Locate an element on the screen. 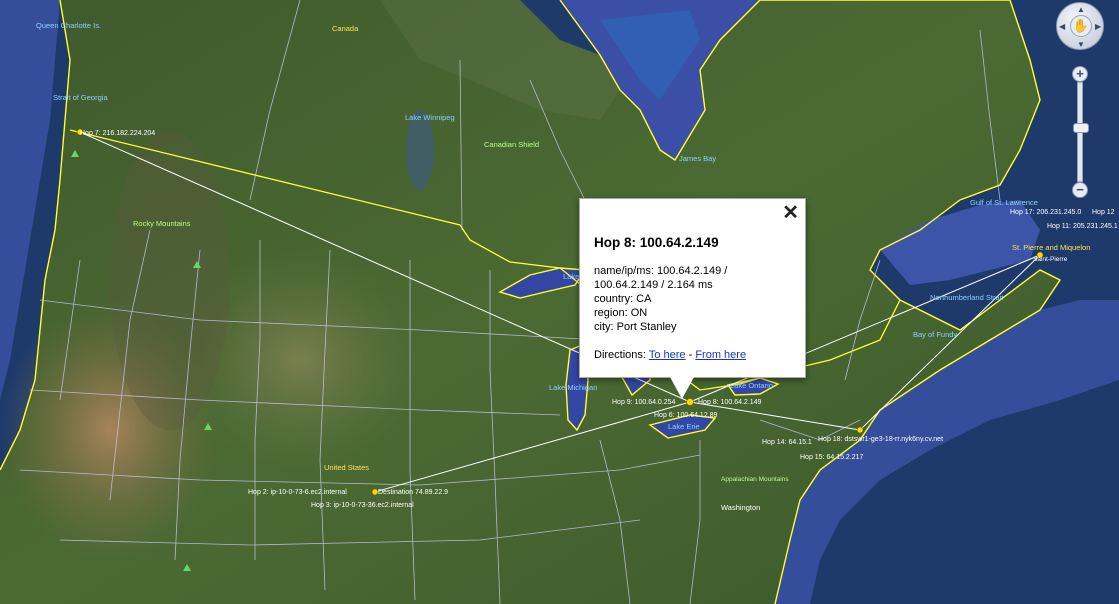 Image resolution: width=1119 pixels, height=604 pixels. directions-label: Directions: is located at coordinates (620, 355).